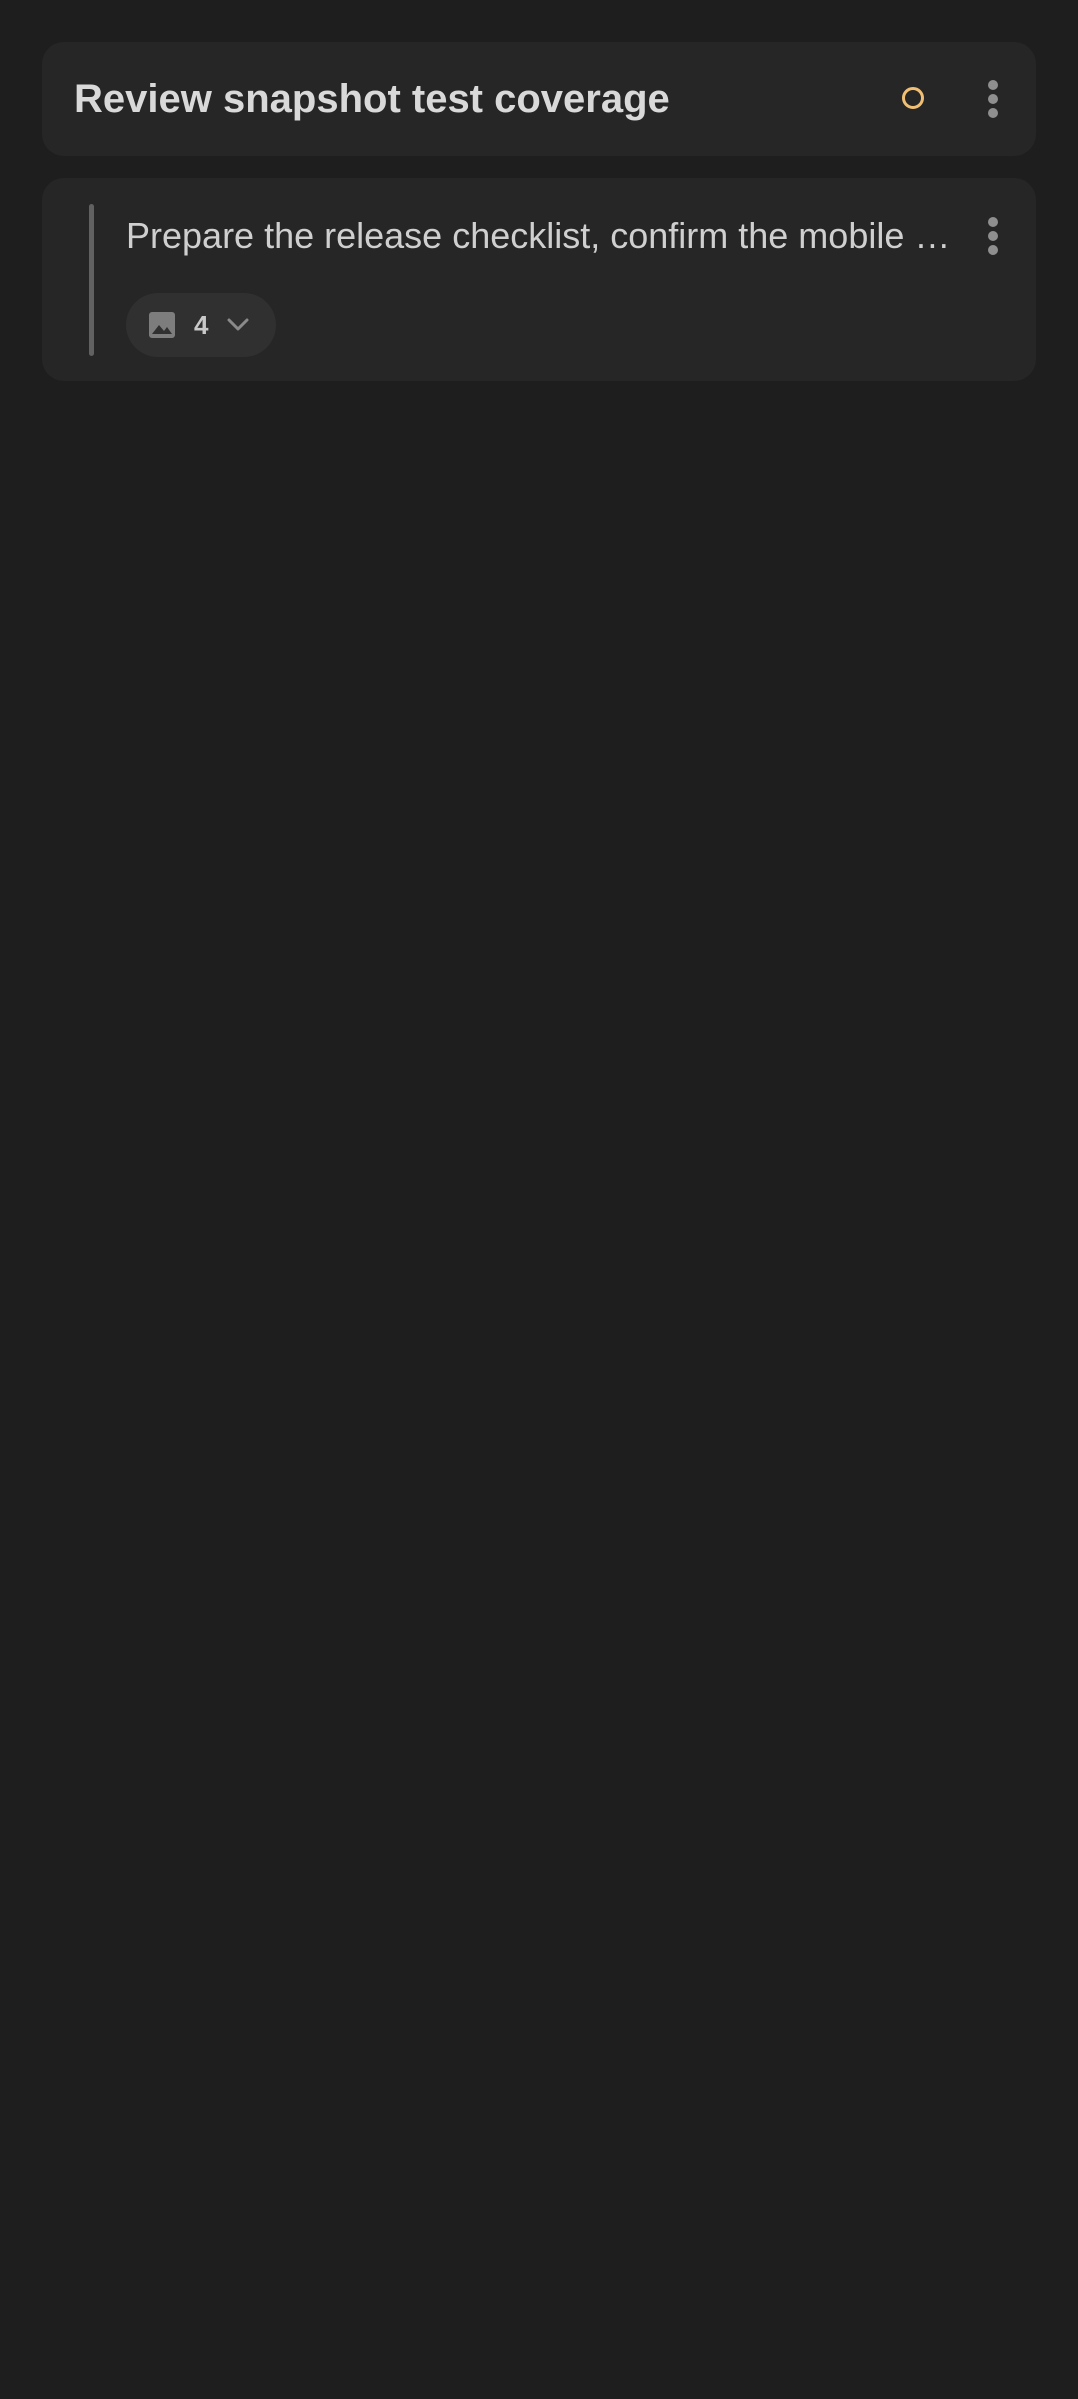 This screenshot has height=2399, width=1078. I want to click on header-more-button, so click(993, 99).